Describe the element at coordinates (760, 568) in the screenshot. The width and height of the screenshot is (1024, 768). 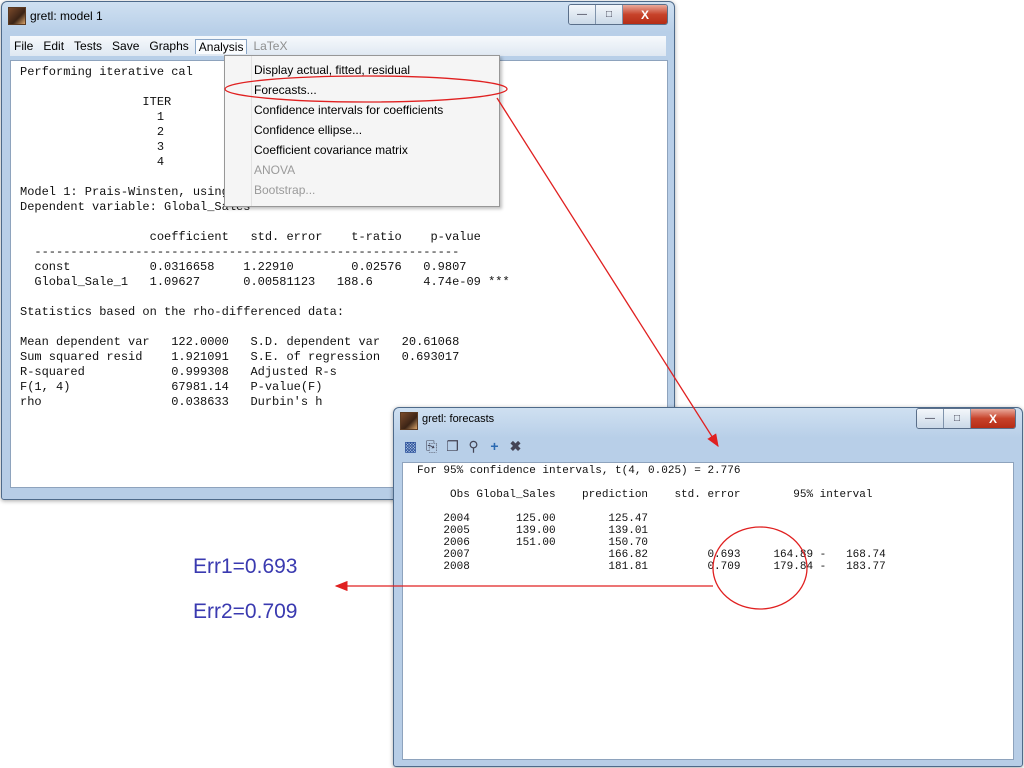
I see `std-error-highlight-ellipse` at that location.